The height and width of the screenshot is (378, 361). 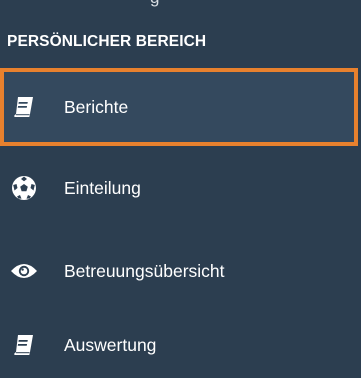 What do you see at coordinates (180, 9) in the screenshot?
I see `cut-off-header: g` at bounding box center [180, 9].